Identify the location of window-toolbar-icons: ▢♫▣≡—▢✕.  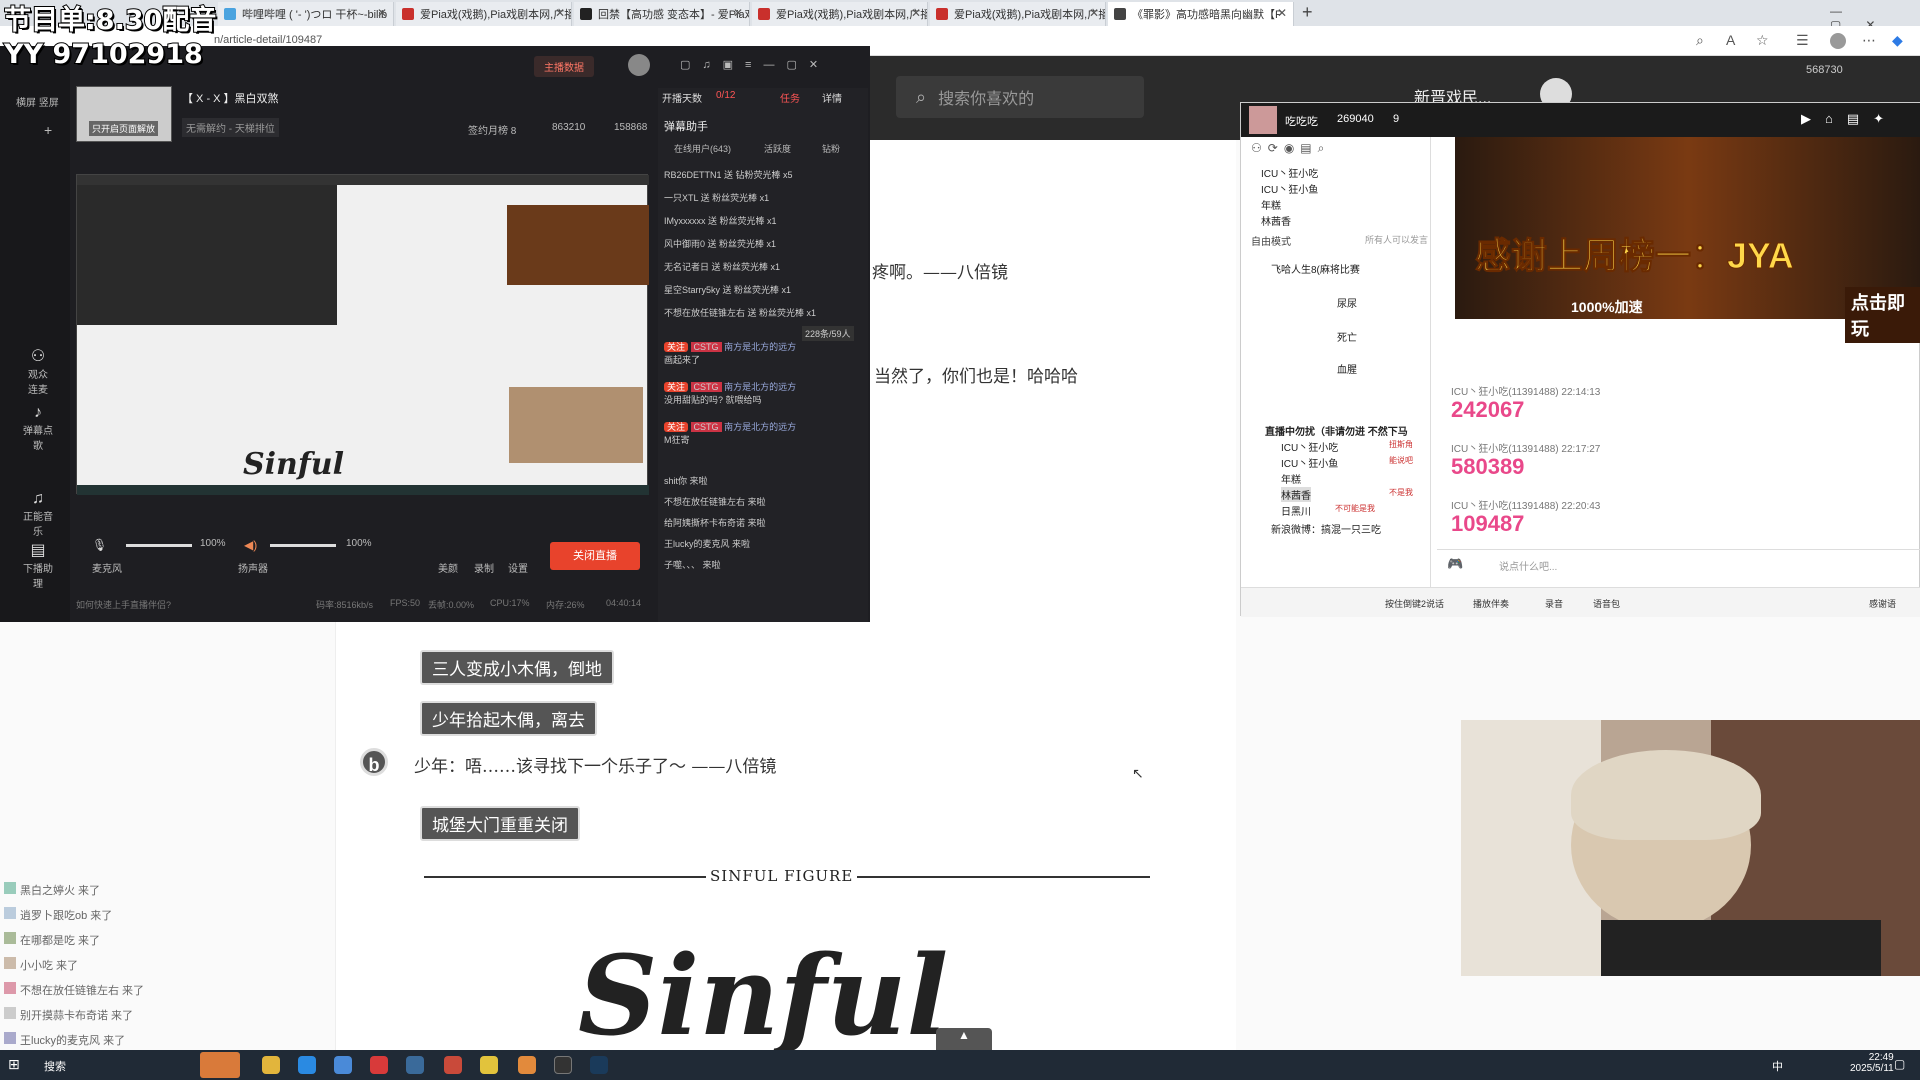
(755, 64).